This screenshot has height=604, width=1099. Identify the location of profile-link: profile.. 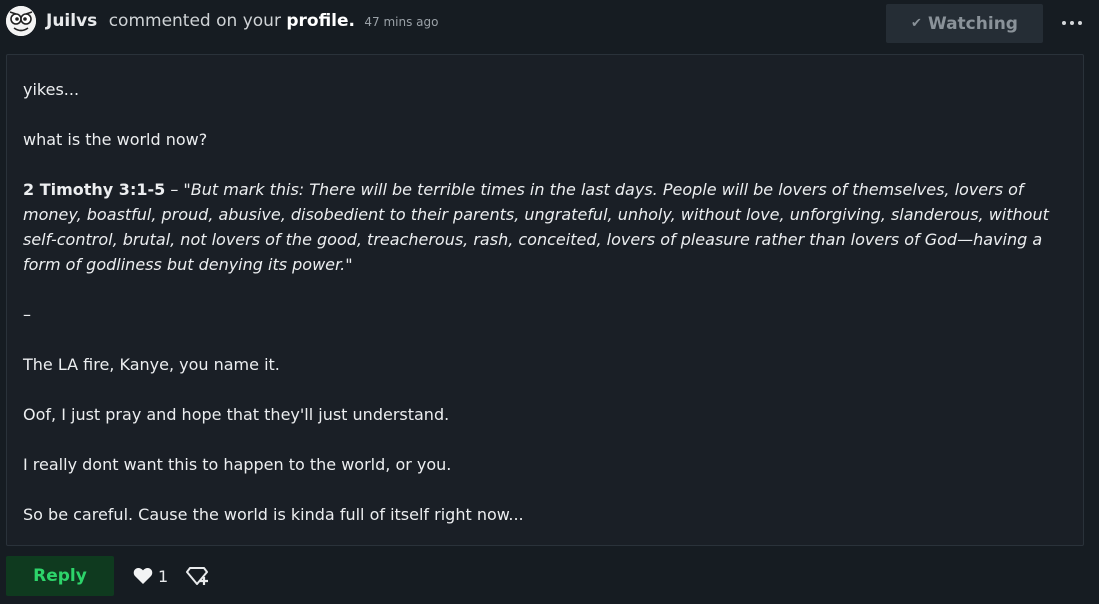
(320, 21).